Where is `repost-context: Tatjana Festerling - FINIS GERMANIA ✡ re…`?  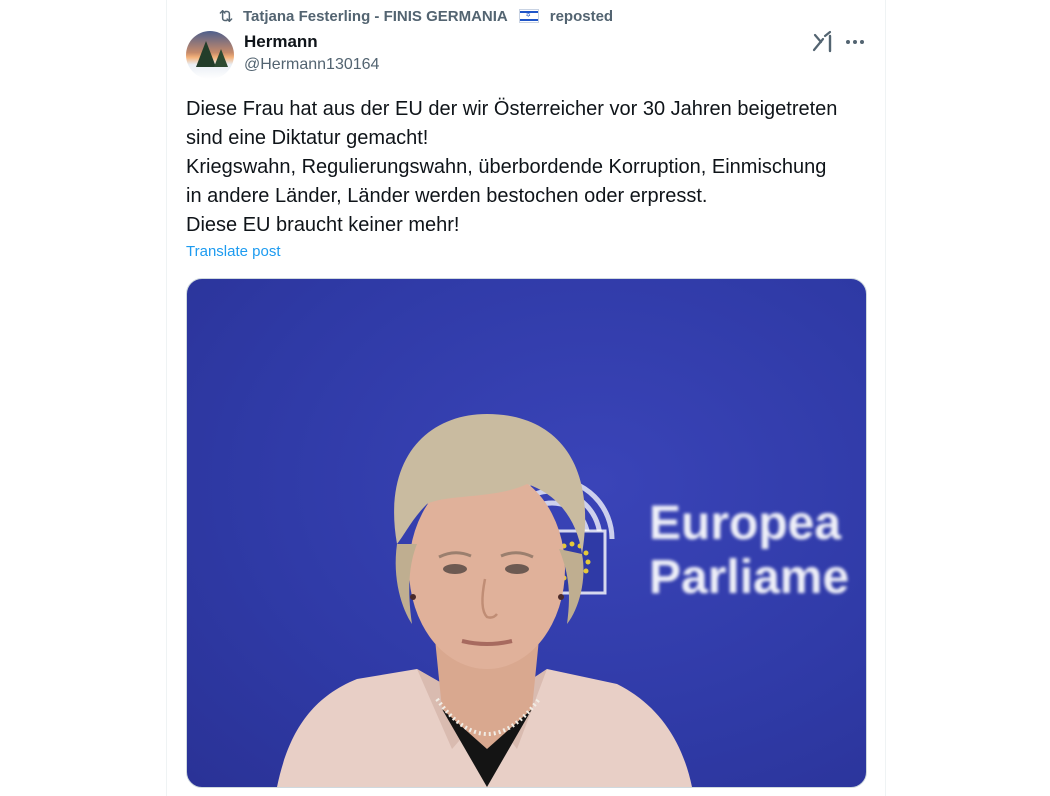
repost-context: Tatjana Festerling - FINIS GERMANIA ✡ re… is located at coordinates (415, 16).